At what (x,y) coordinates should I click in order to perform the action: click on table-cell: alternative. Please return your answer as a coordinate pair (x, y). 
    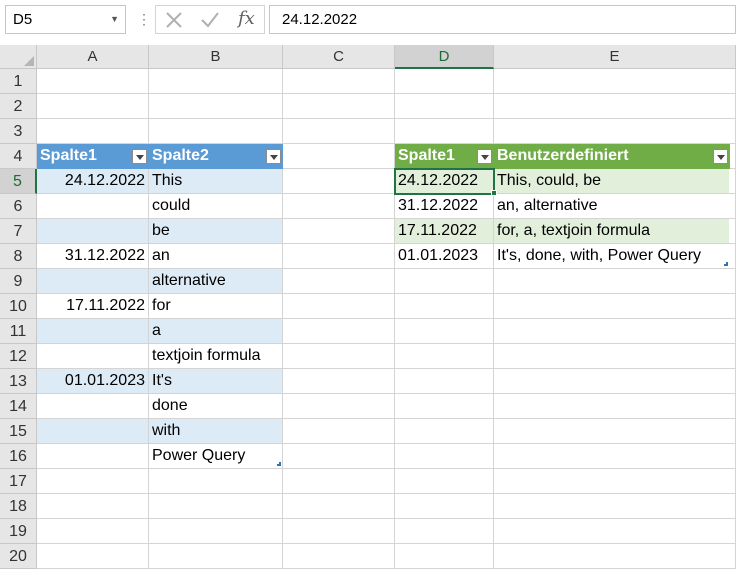
    Looking at the image, I should click on (215, 281).